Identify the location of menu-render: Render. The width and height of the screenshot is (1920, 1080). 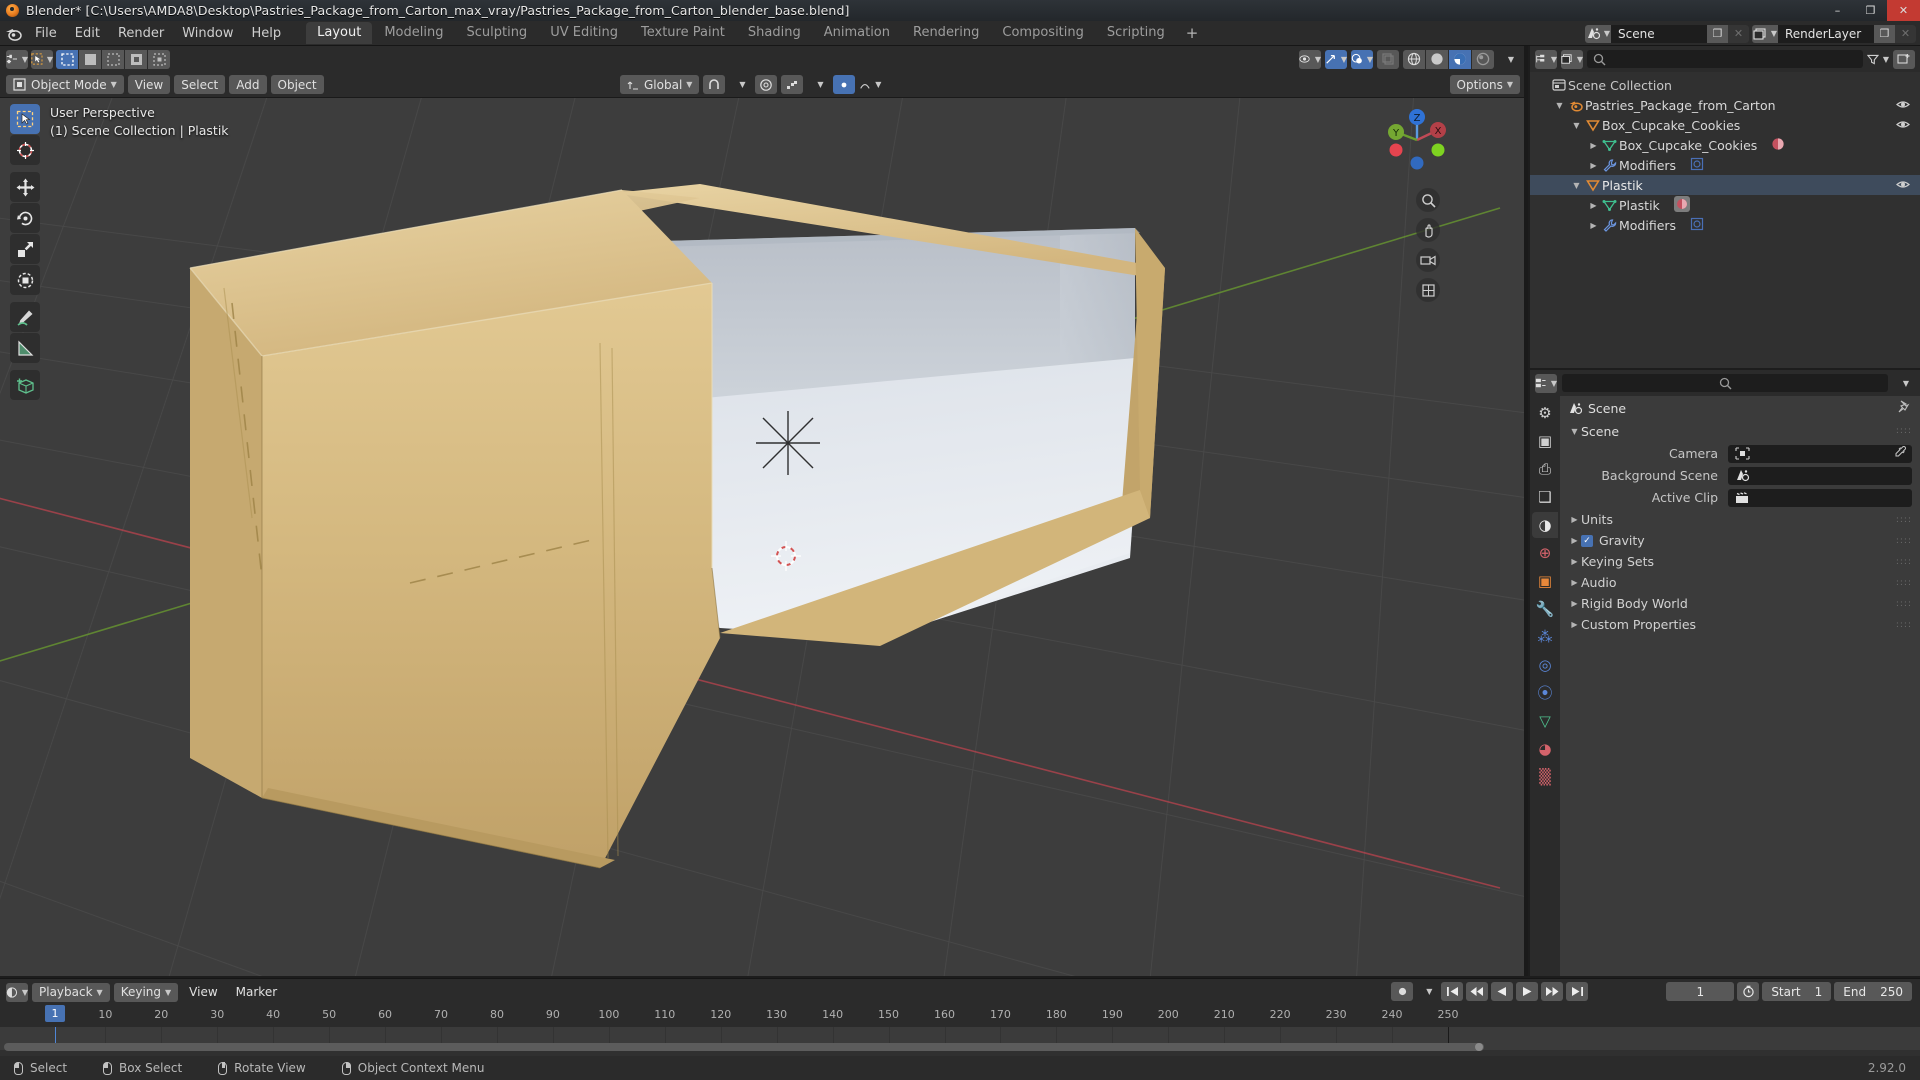
(141, 33).